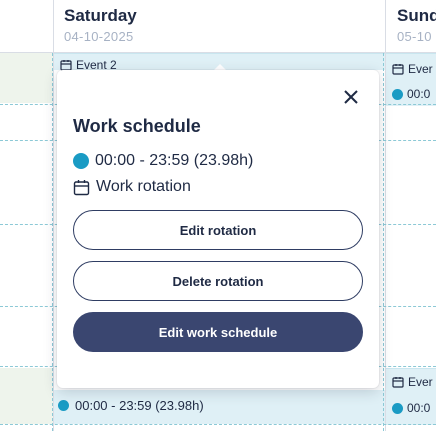  Describe the element at coordinates (174, 160) in the screenshot. I see `schedule-time-text: 00:00 - 23:59 (23.98h)` at that location.